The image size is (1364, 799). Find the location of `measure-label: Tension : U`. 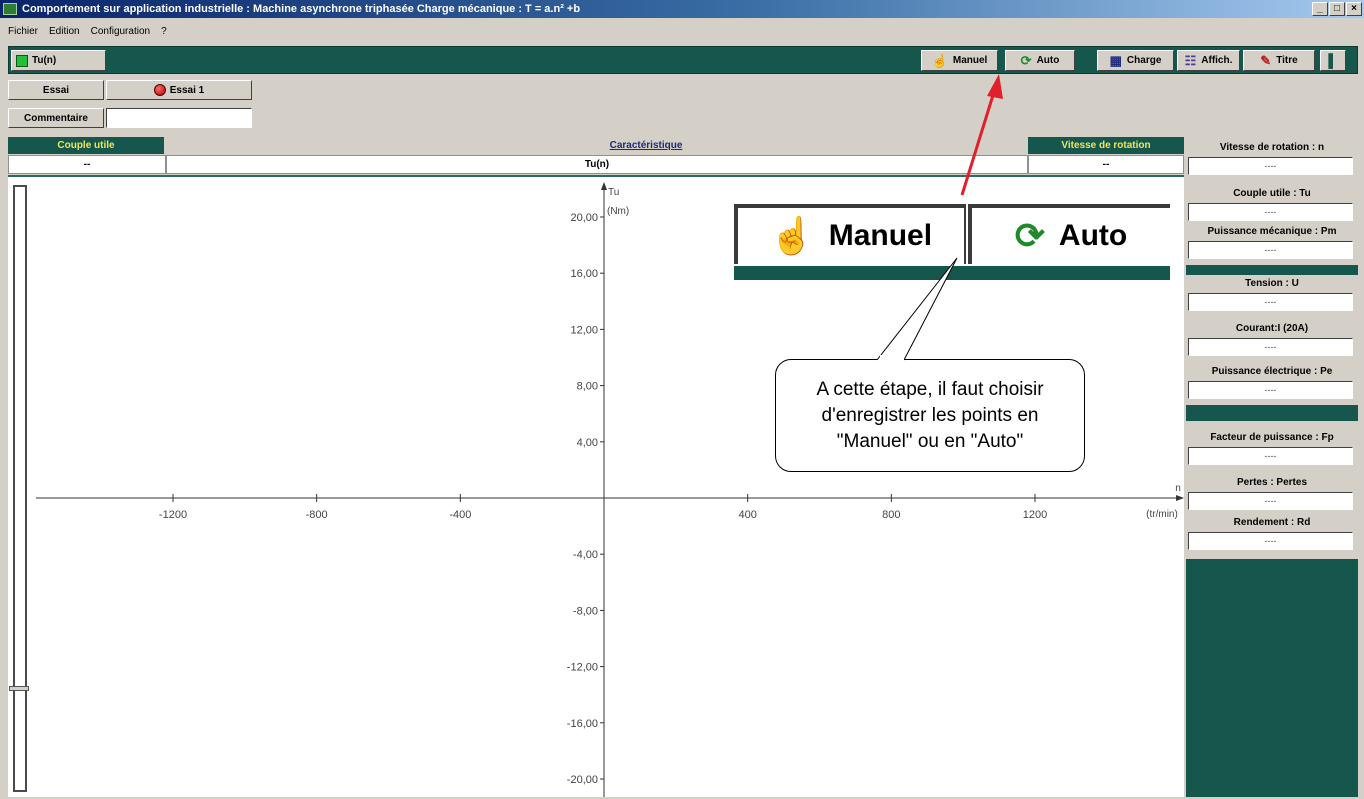

measure-label: Tension : U is located at coordinates (1272, 283).